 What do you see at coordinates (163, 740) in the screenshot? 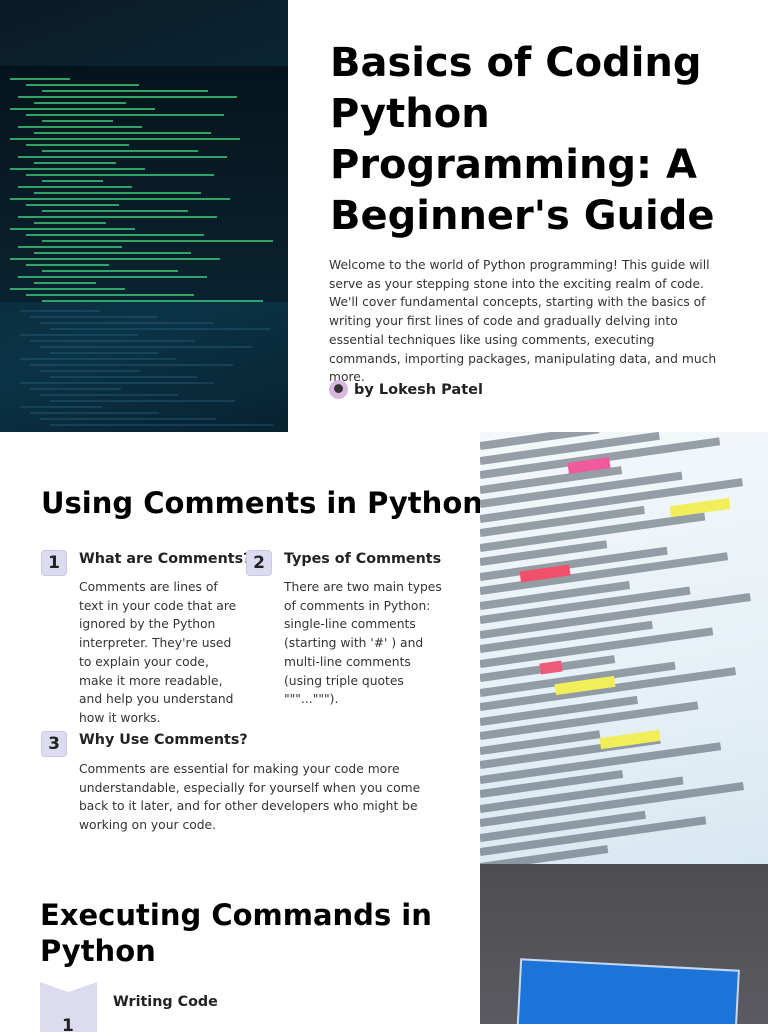
I see `item-title: Why Use Comments?` at bounding box center [163, 740].